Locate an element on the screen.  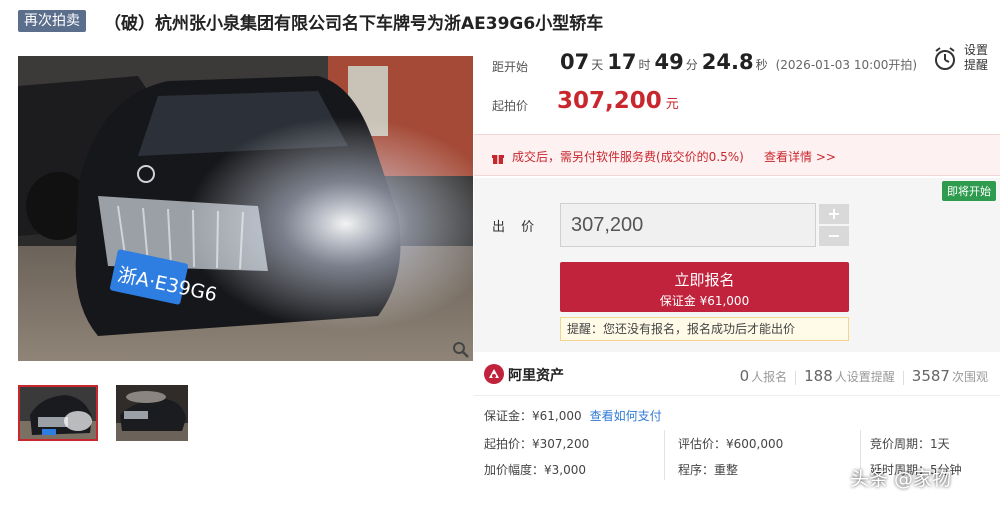
deposit-info: 保证金：¥61,000 查看如何支付 is located at coordinates (573, 415).